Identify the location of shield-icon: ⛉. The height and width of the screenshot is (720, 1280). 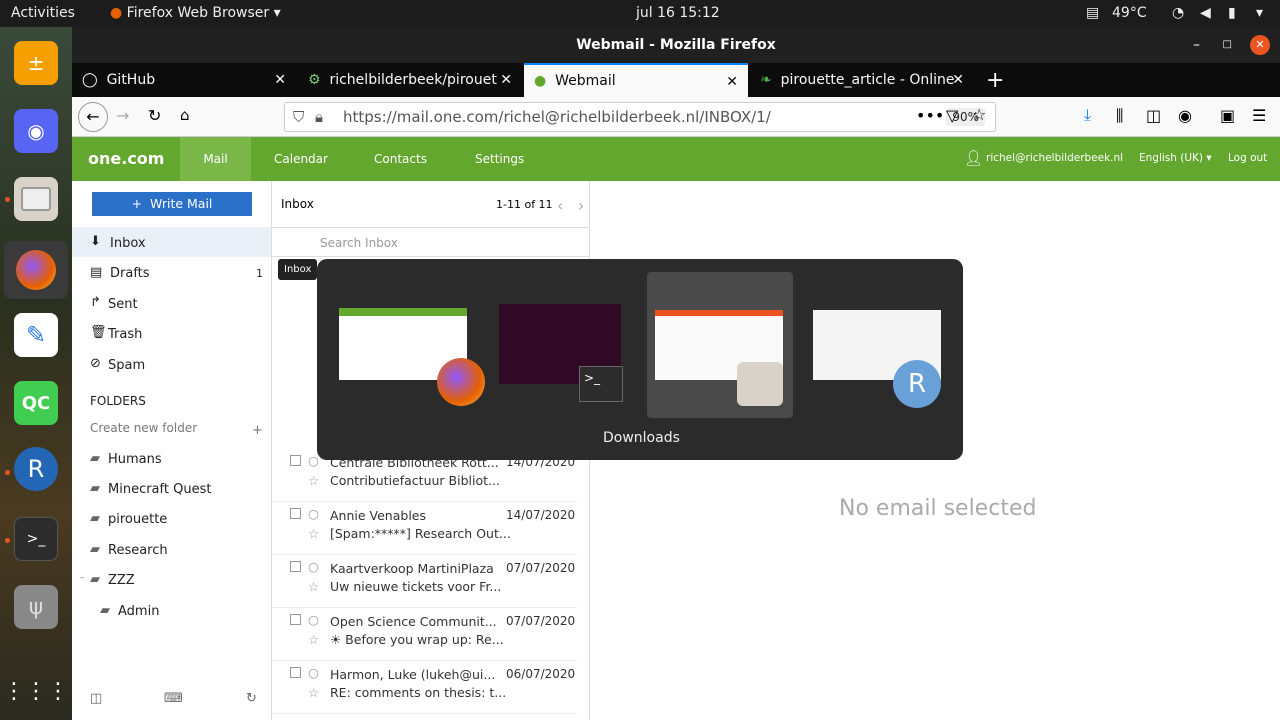
(298, 117).